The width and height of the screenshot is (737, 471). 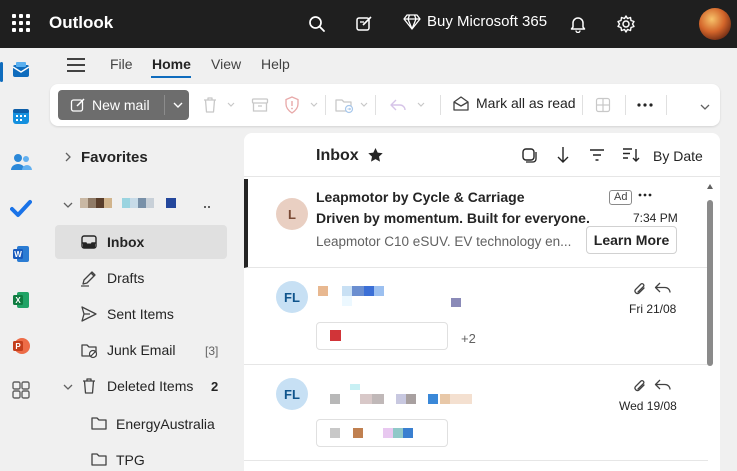 I want to click on folder-junk-email: Junk Email [3], so click(x=141, y=350).